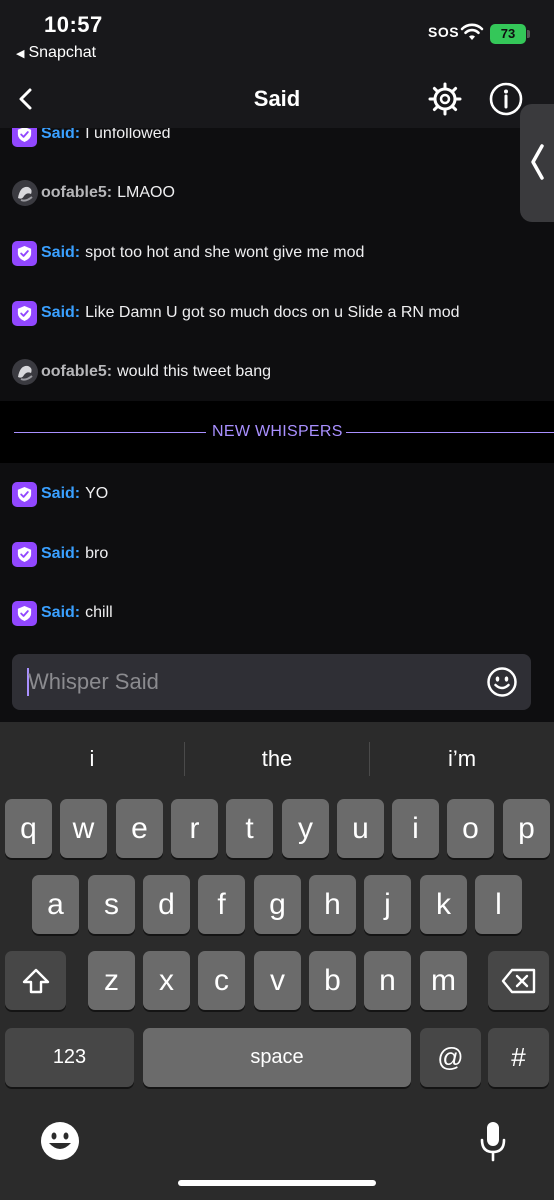  Describe the element at coordinates (443, 980) in the screenshot. I see `key-m: m` at that location.